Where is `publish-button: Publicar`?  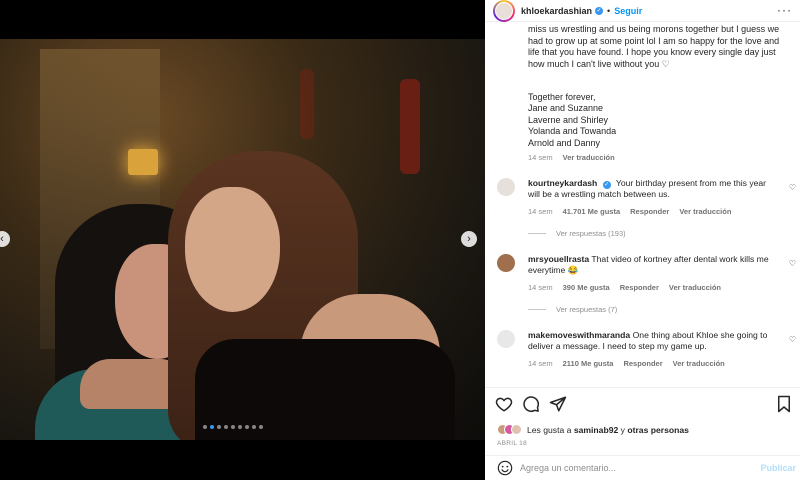 publish-button: Publicar is located at coordinates (778, 468).